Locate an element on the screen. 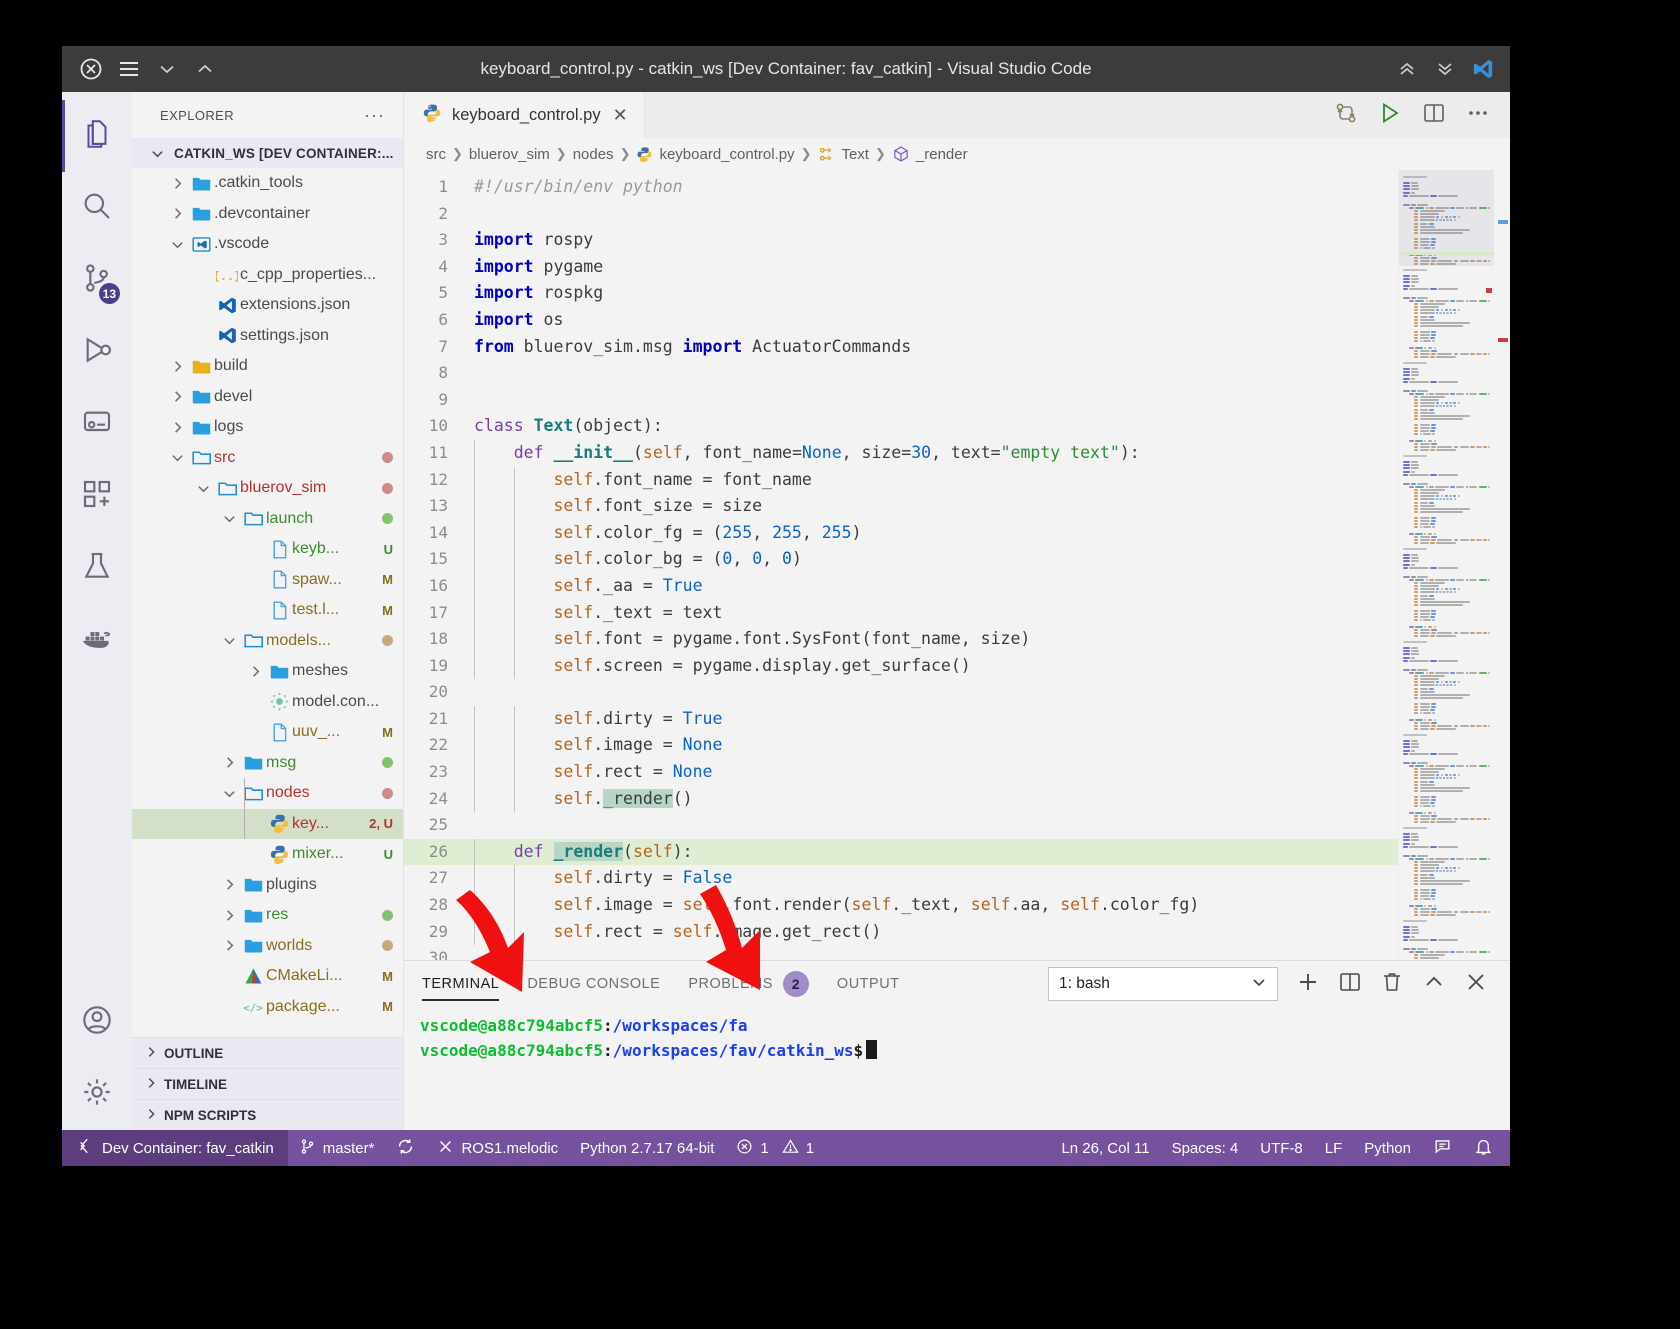 This screenshot has height=1329, width=1680. code-line: 2 is located at coordinates (901, 214).